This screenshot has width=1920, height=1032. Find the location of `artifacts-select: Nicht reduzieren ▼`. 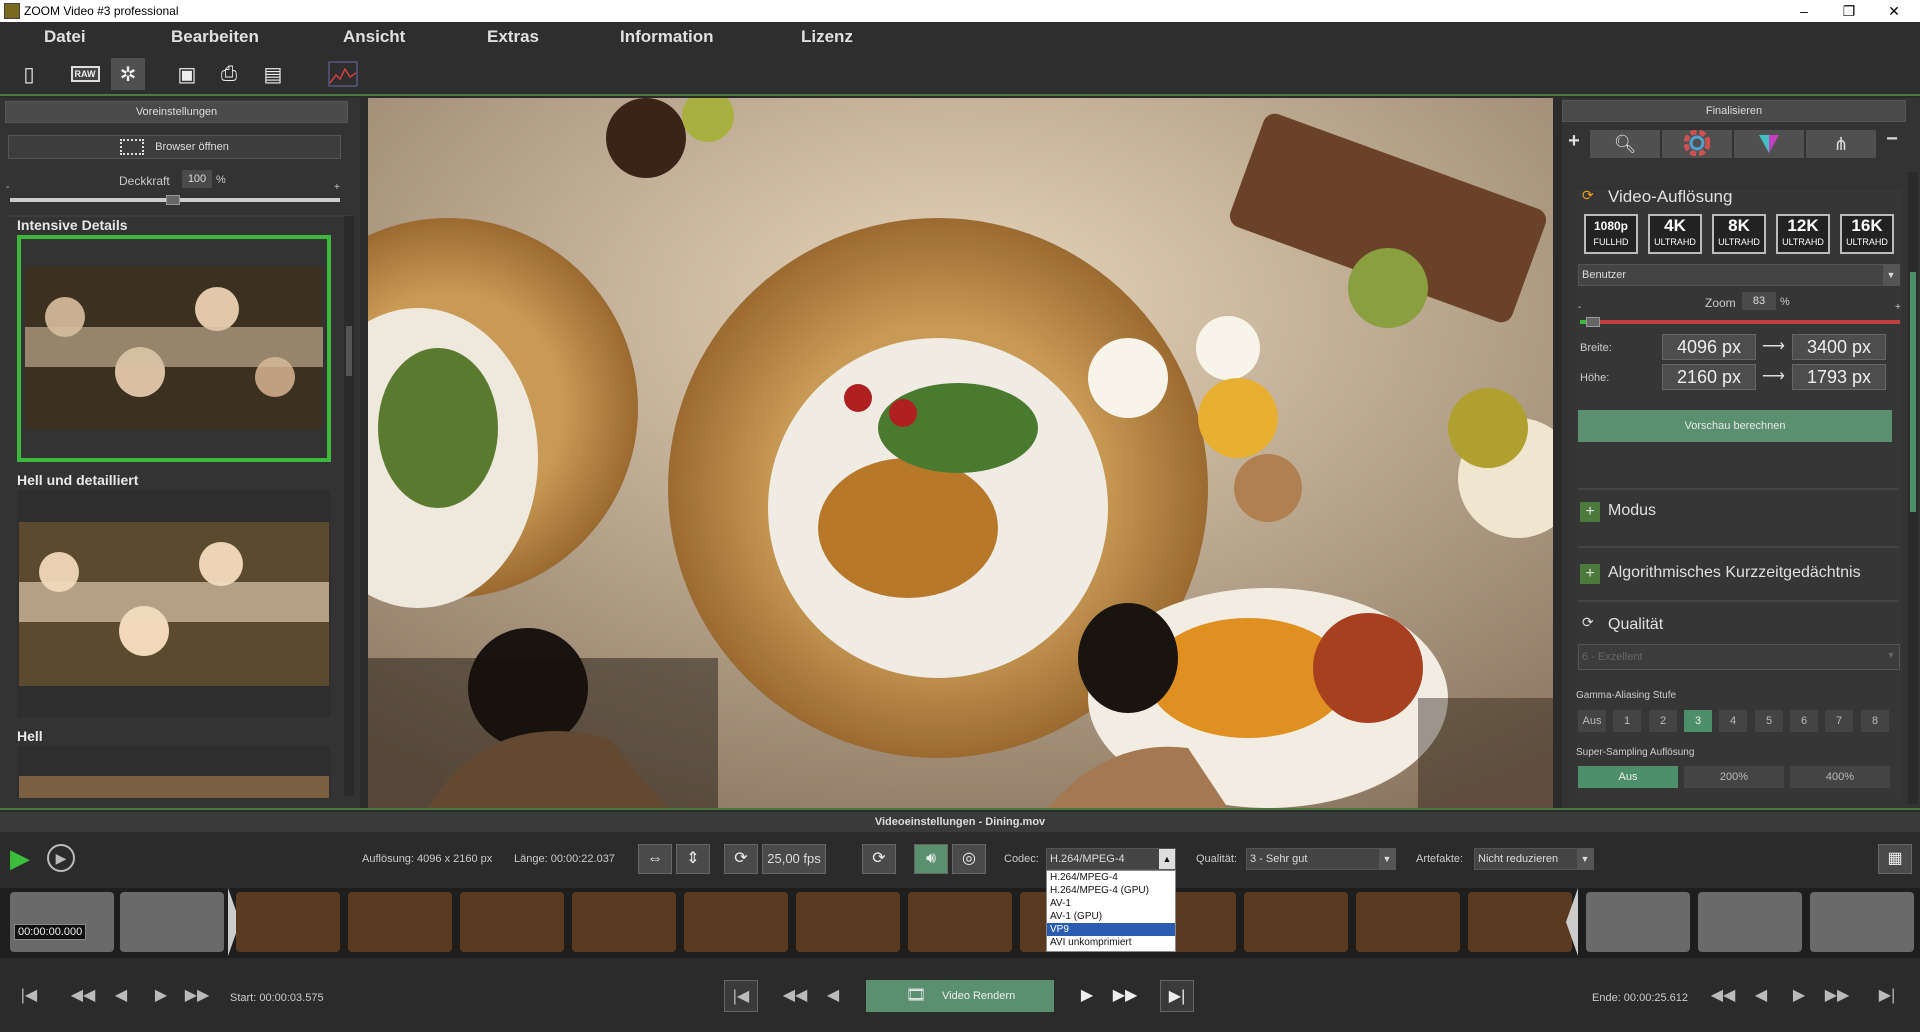

artifacts-select: Nicht reduzieren ▼ is located at coordinates (1534, 859).